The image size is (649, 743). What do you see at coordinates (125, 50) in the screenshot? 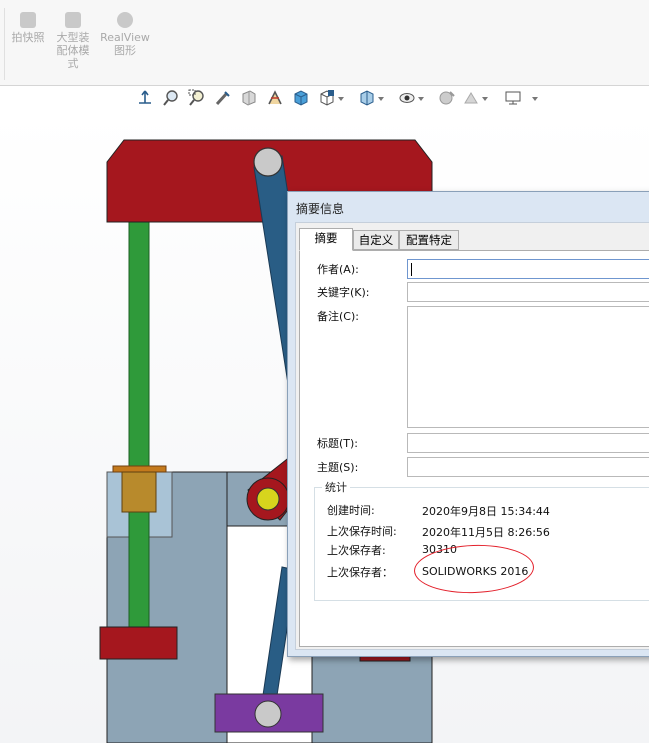
I see `realview-label-line2: 图形` at bounding box center [125, 50].